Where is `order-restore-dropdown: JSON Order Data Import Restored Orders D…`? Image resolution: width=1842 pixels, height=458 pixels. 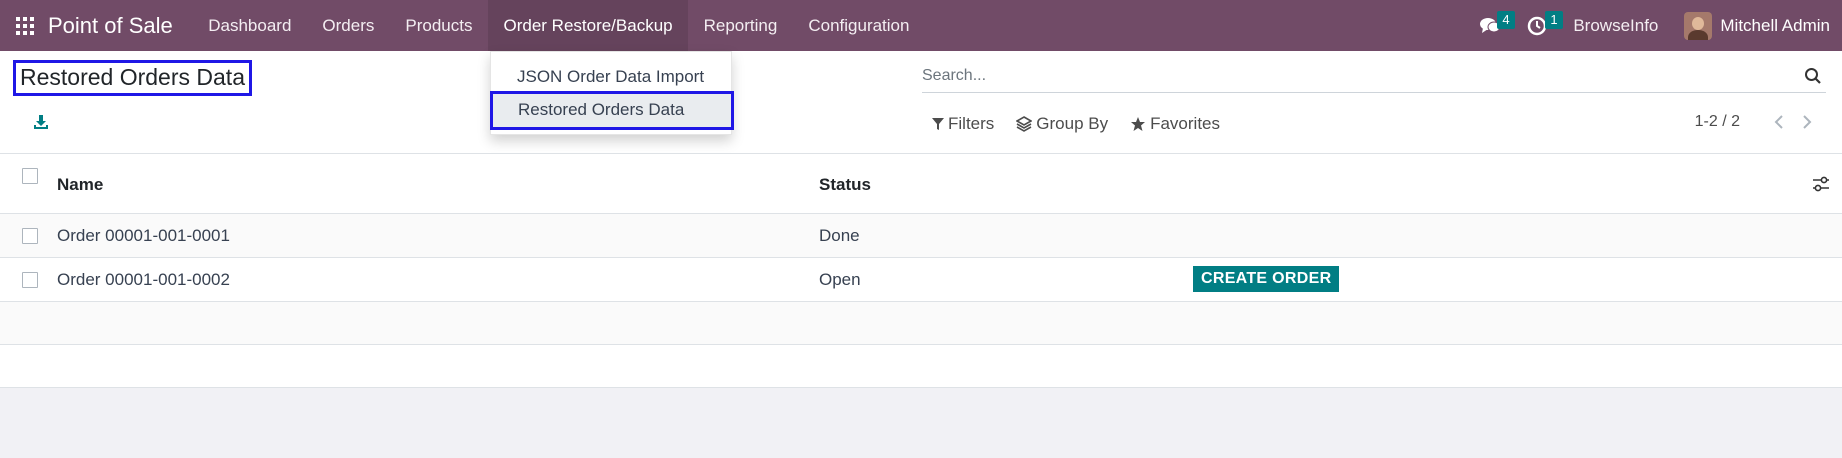 order-restore-dropdown: JSON Order Data Import Restored Orders D… is located at coordinates (612, 93).